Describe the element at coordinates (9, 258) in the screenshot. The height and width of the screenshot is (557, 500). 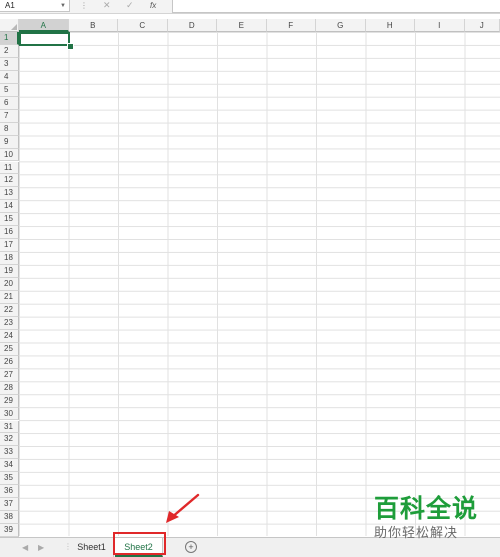
I see `row-header-18: 18` at that location.